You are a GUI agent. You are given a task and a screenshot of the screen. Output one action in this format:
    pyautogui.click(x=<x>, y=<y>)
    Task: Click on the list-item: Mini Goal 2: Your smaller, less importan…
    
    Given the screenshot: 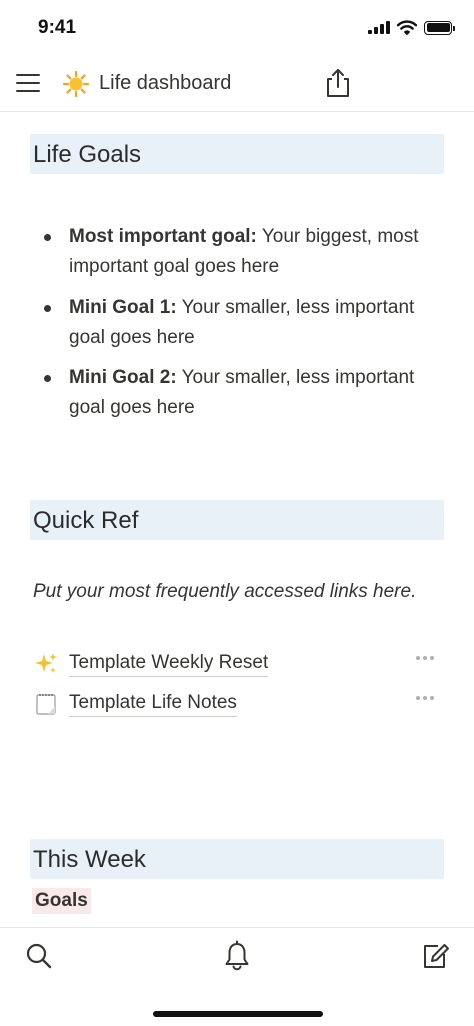 What is the action you would take?
    pyautogui.click(x=237, y=393)
    